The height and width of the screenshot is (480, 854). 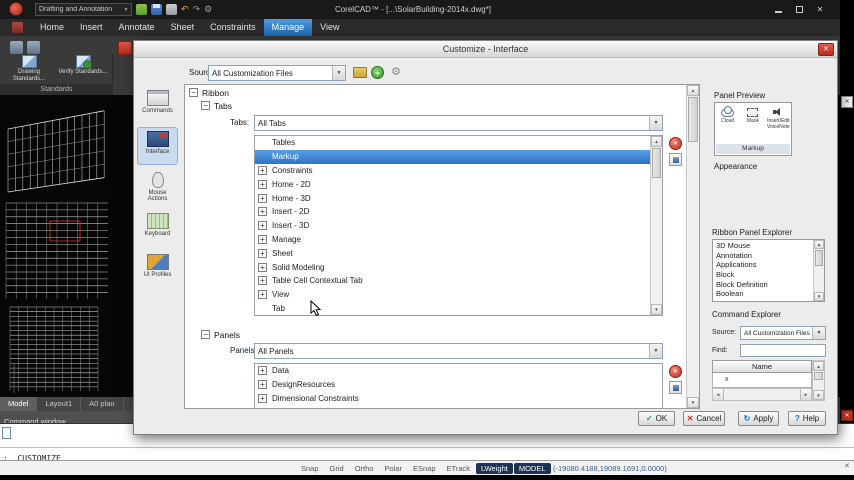 What do you see at coordinates (783, 333) in the screenshot?
I see `ce-source-dropdown: All Customization Files ▼` at bounding box center [783, 333].